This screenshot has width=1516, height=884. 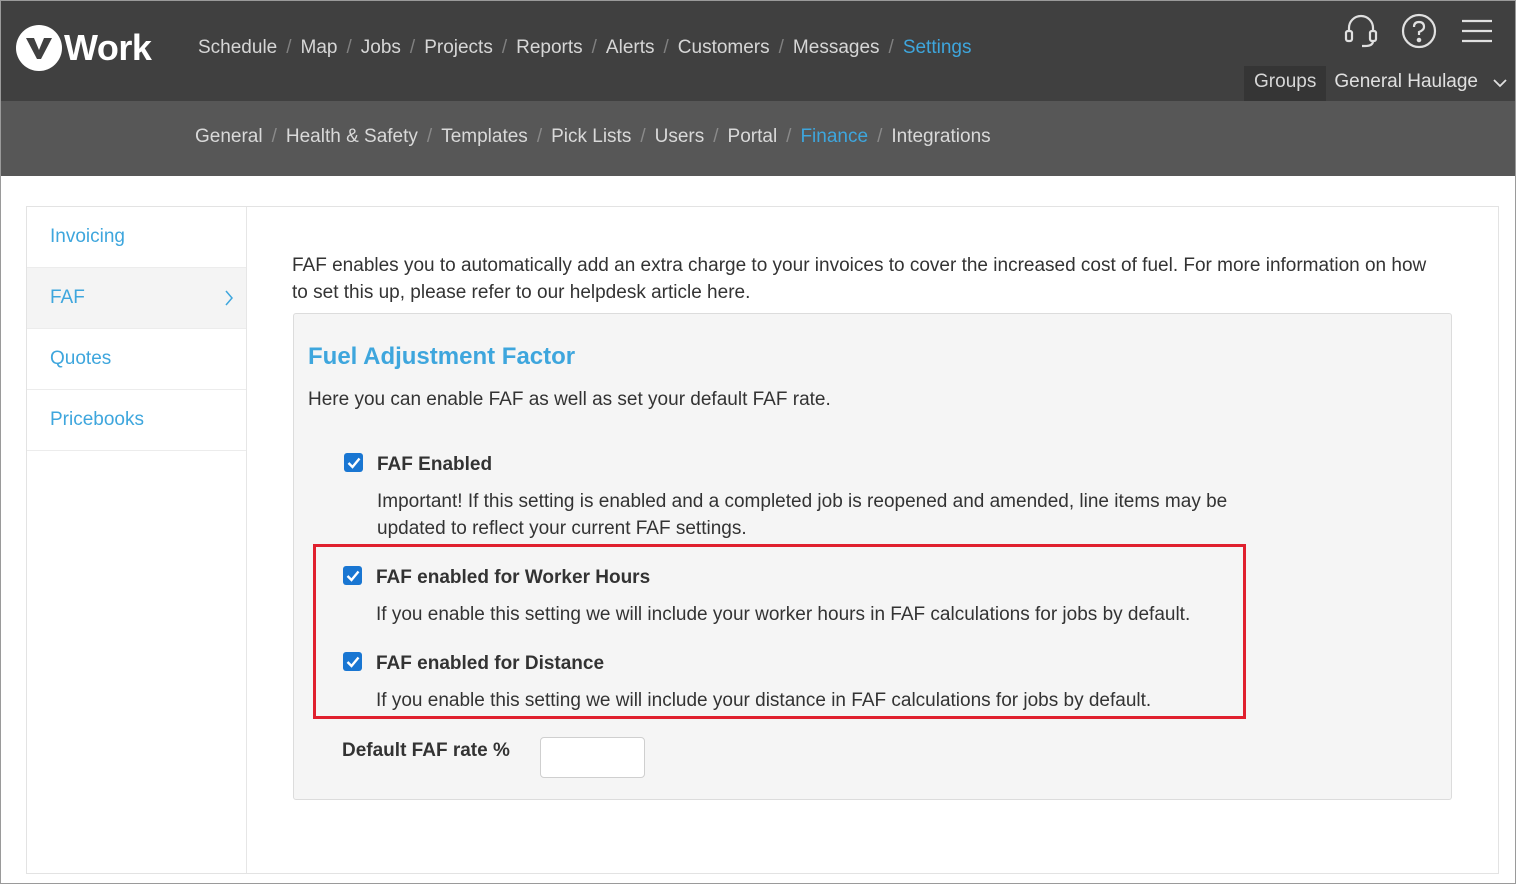 What do you see at coordinates (836, 48) in the screenshot?
I see `nav-messages: Messages` at bounding box center [836, 48].